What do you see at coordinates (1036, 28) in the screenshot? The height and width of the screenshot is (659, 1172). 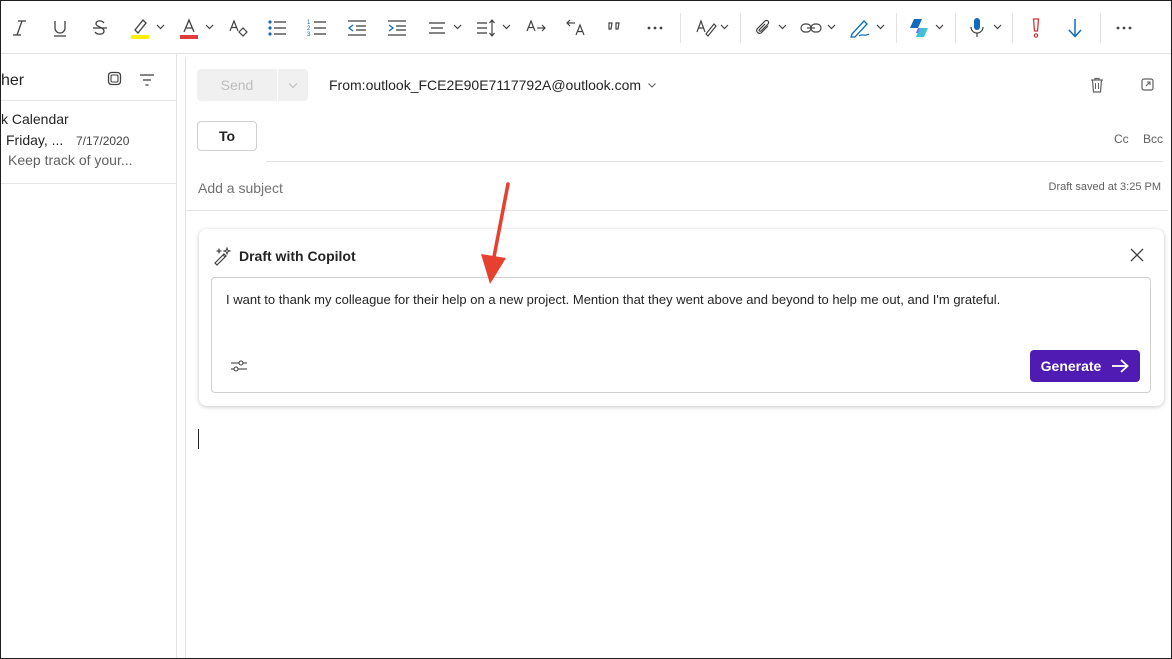 I see `importance-high-icon` at bounding box center [1036, 28].